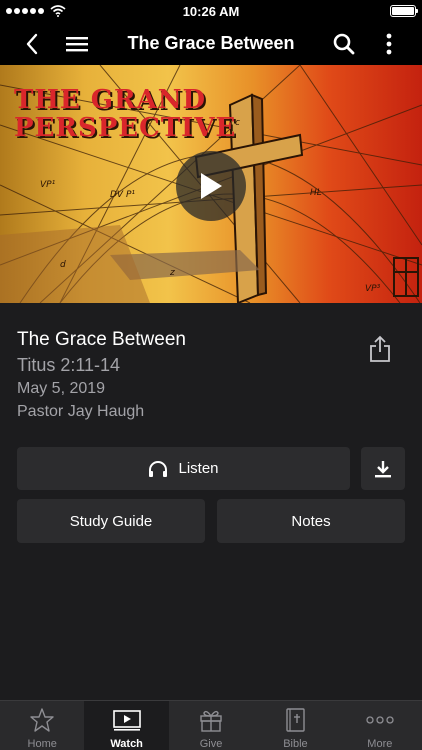  What do you see at coordinates (42, 720) in the screenshot?
I see `star-icon` at bounding box center [42, 720].